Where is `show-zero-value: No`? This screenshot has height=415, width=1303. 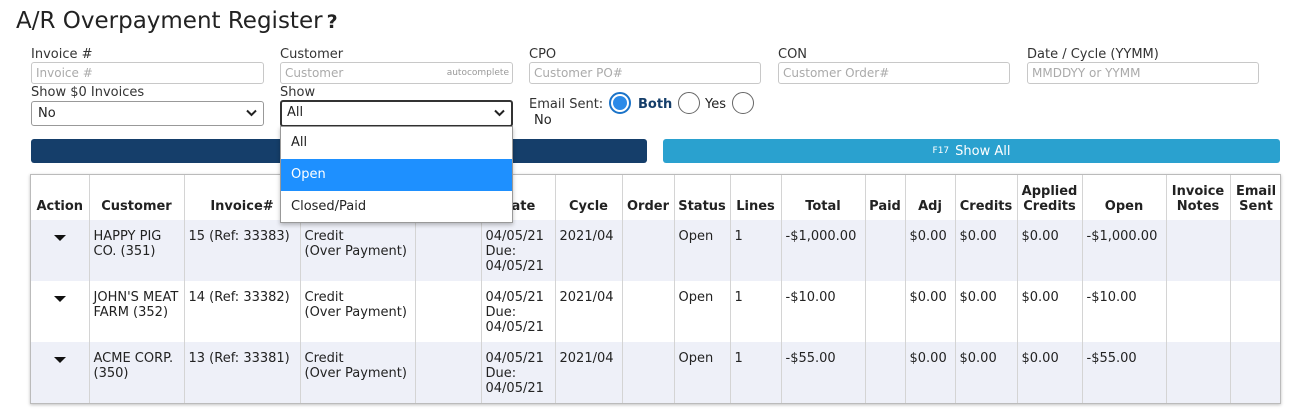
show-zero-value: No is located at coordinates (47, 113).